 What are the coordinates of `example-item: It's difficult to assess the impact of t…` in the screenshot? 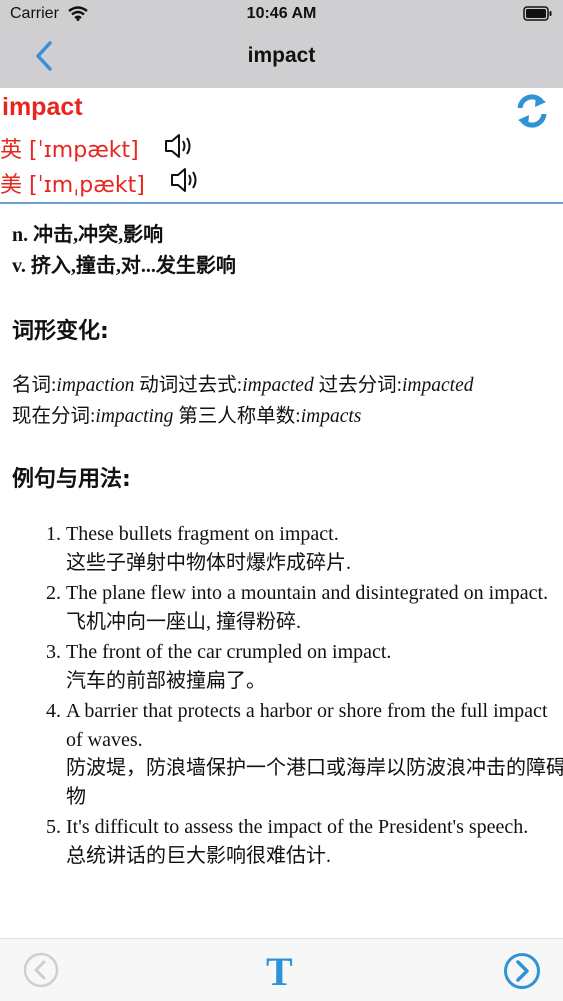 It's located at (314, 841).